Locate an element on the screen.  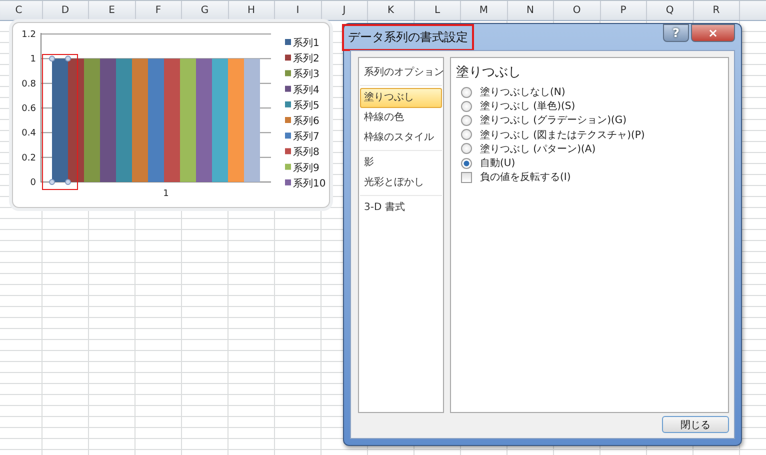
close-button: 閉じる is located at coordinates (695, 424).